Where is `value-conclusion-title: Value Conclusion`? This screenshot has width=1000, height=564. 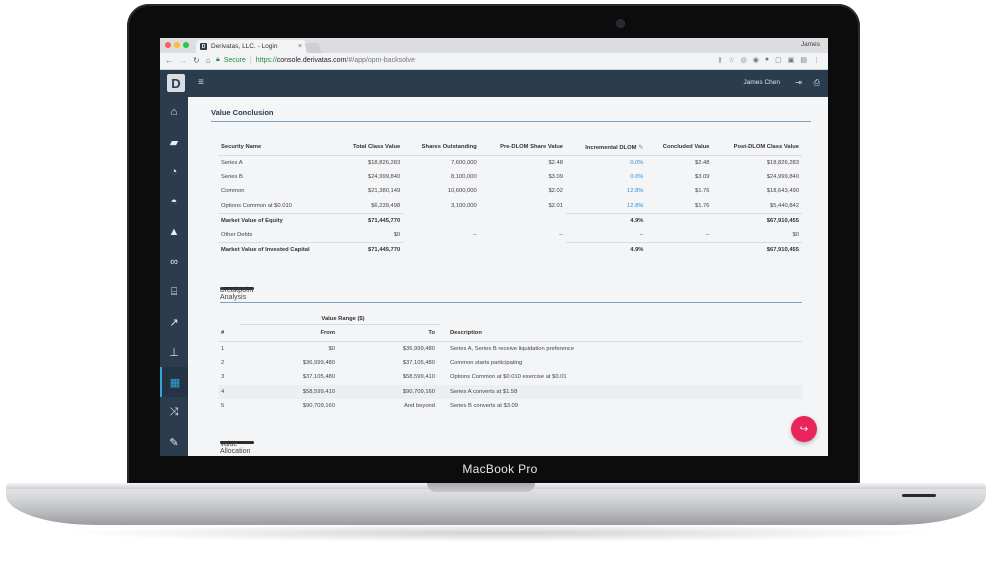
value-conclusion-title: Value Conclusion is located at coordinates (242, 112).